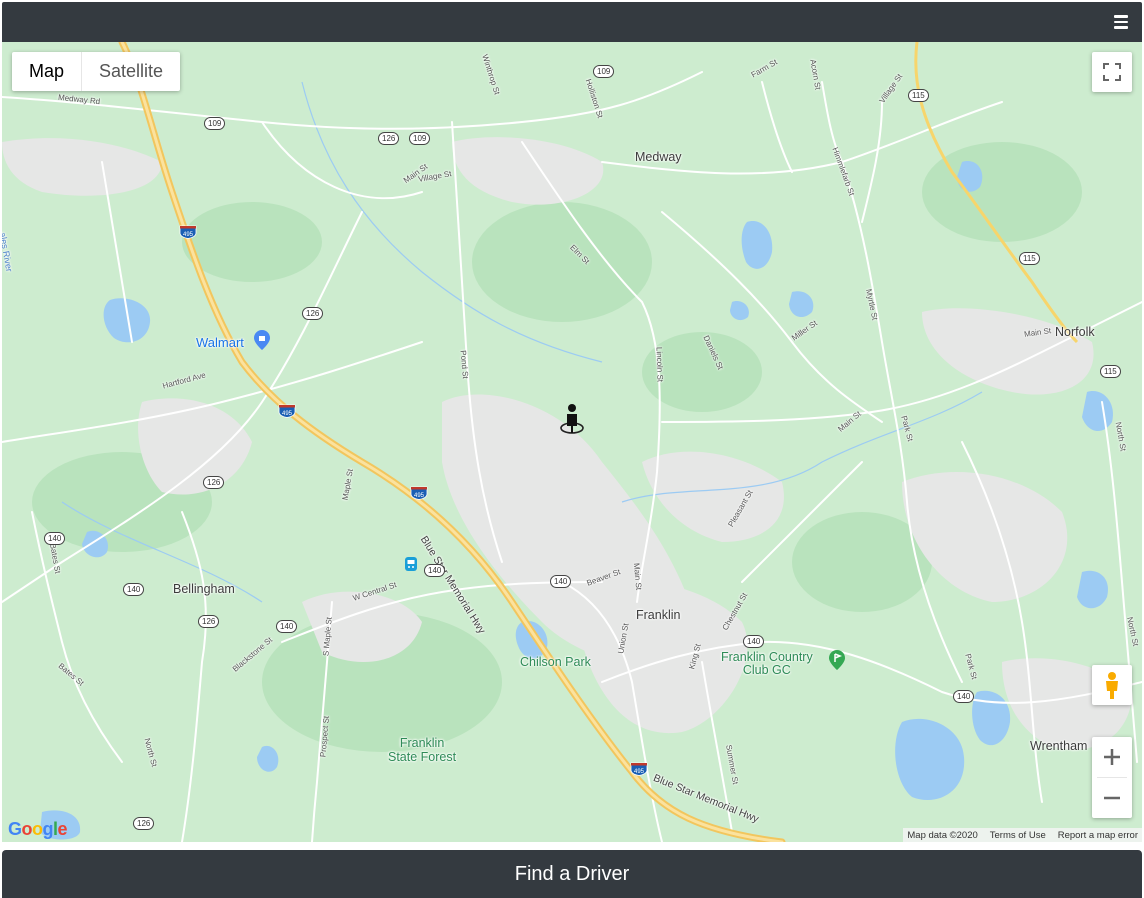  I want to click on map-type-map-button: Map, so click(46, 71).